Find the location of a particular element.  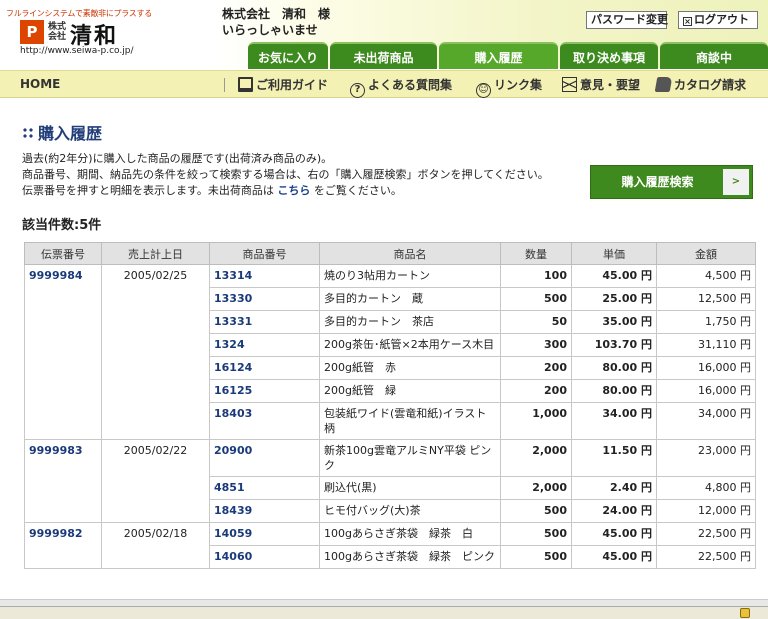

denpyo-number-link: 9999982 is located at coordinates (63, 545).